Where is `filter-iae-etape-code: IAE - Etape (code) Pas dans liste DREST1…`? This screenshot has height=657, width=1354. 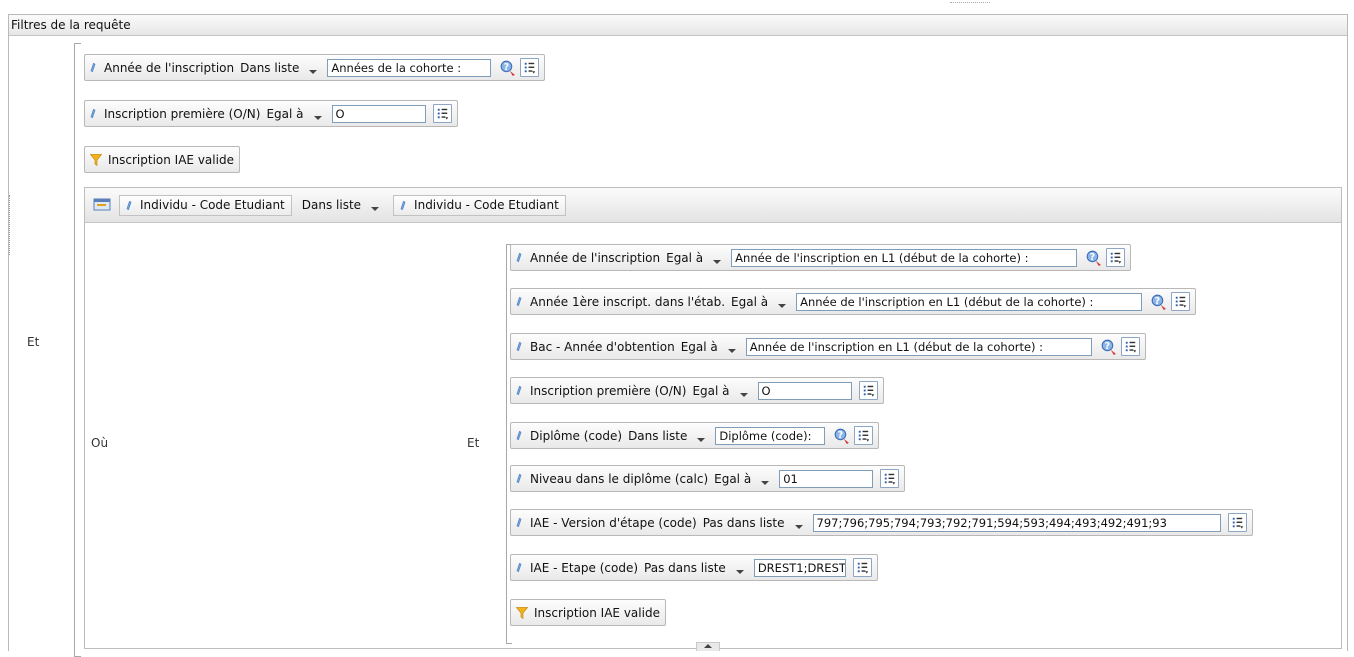
filter-iae-etape-code: IAE - Etape (code) Pas dans liste DREST1… is located at coordinates (694, 567).